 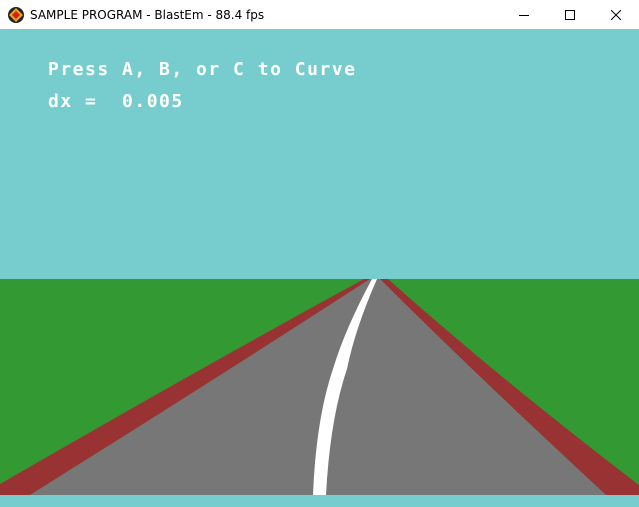 I want to click on hud-instruction: Press A, B, or C to Curve, so click(x=202, y=69).